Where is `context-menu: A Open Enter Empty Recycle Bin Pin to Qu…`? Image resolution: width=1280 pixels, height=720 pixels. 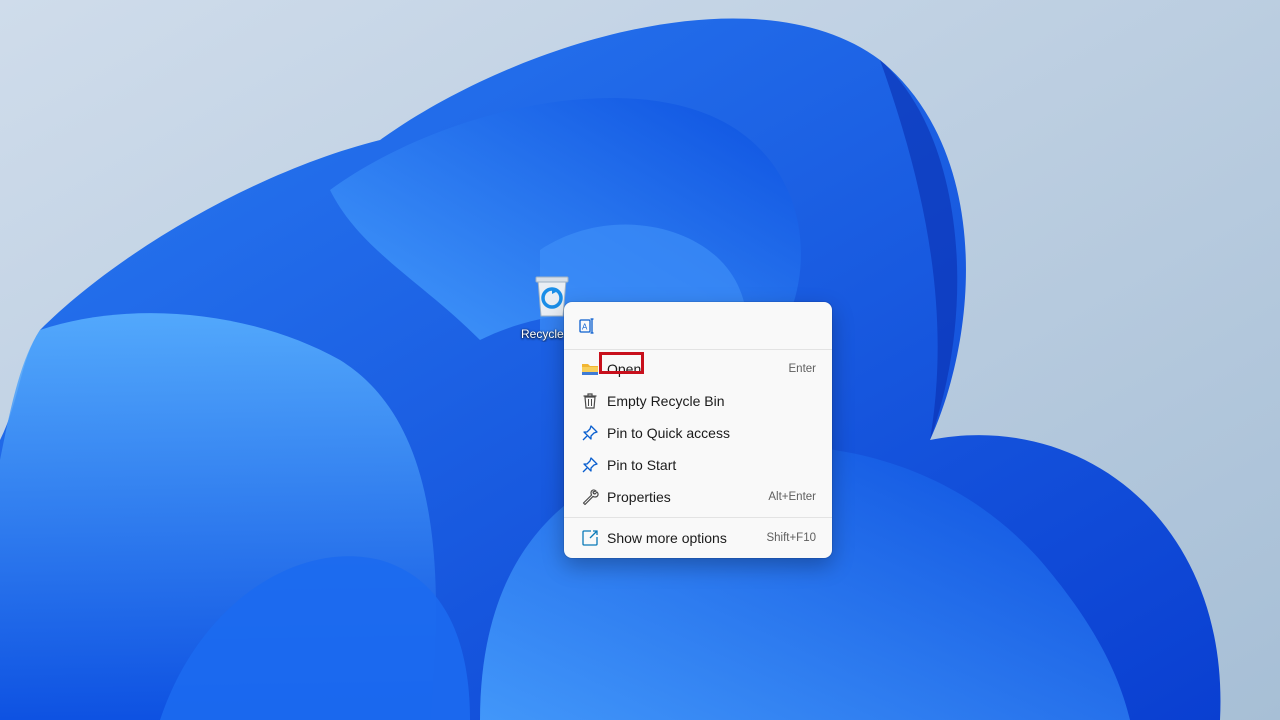
context-menu: A Open Enter Empty Recycle Bin Pin to Qu… is located at coordinates (698, 430).